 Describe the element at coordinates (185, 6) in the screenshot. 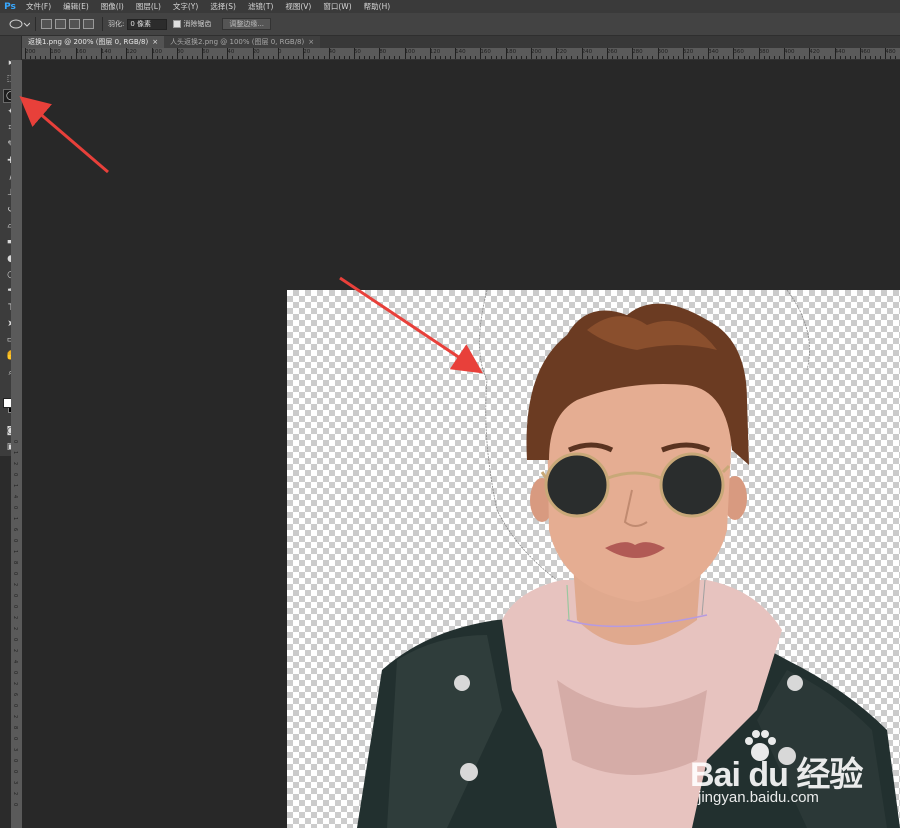

I see `menu-type: 文字(Y)` at that location.